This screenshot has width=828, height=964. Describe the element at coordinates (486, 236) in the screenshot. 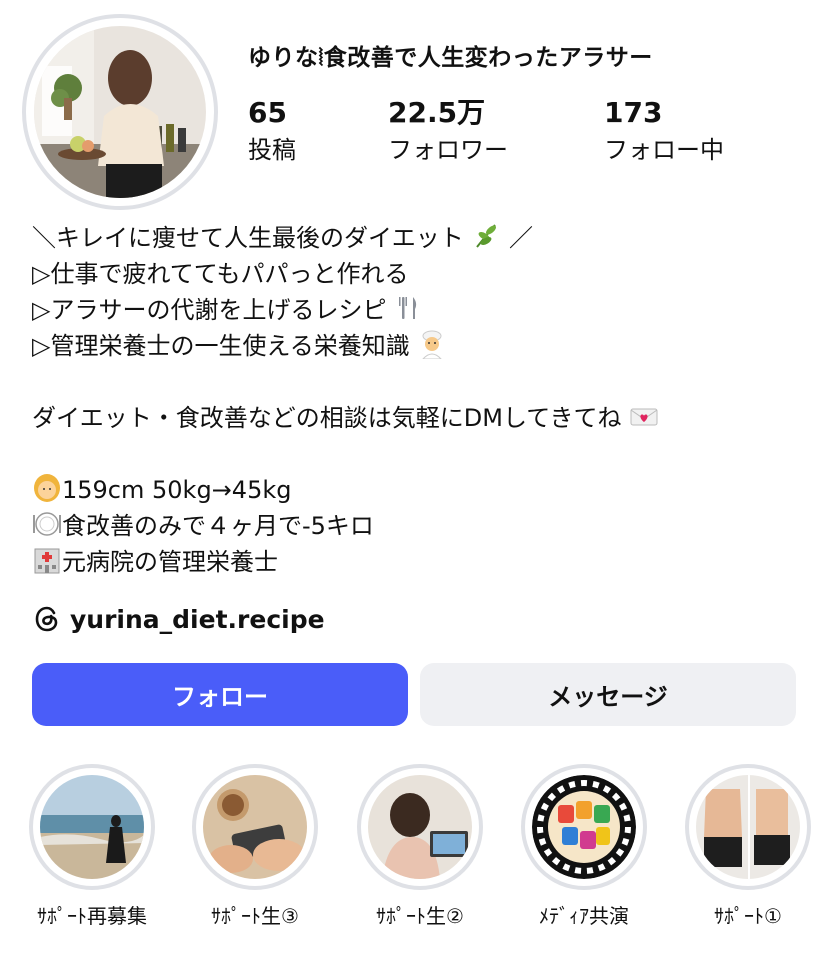

I see `herb-icon` at that location.